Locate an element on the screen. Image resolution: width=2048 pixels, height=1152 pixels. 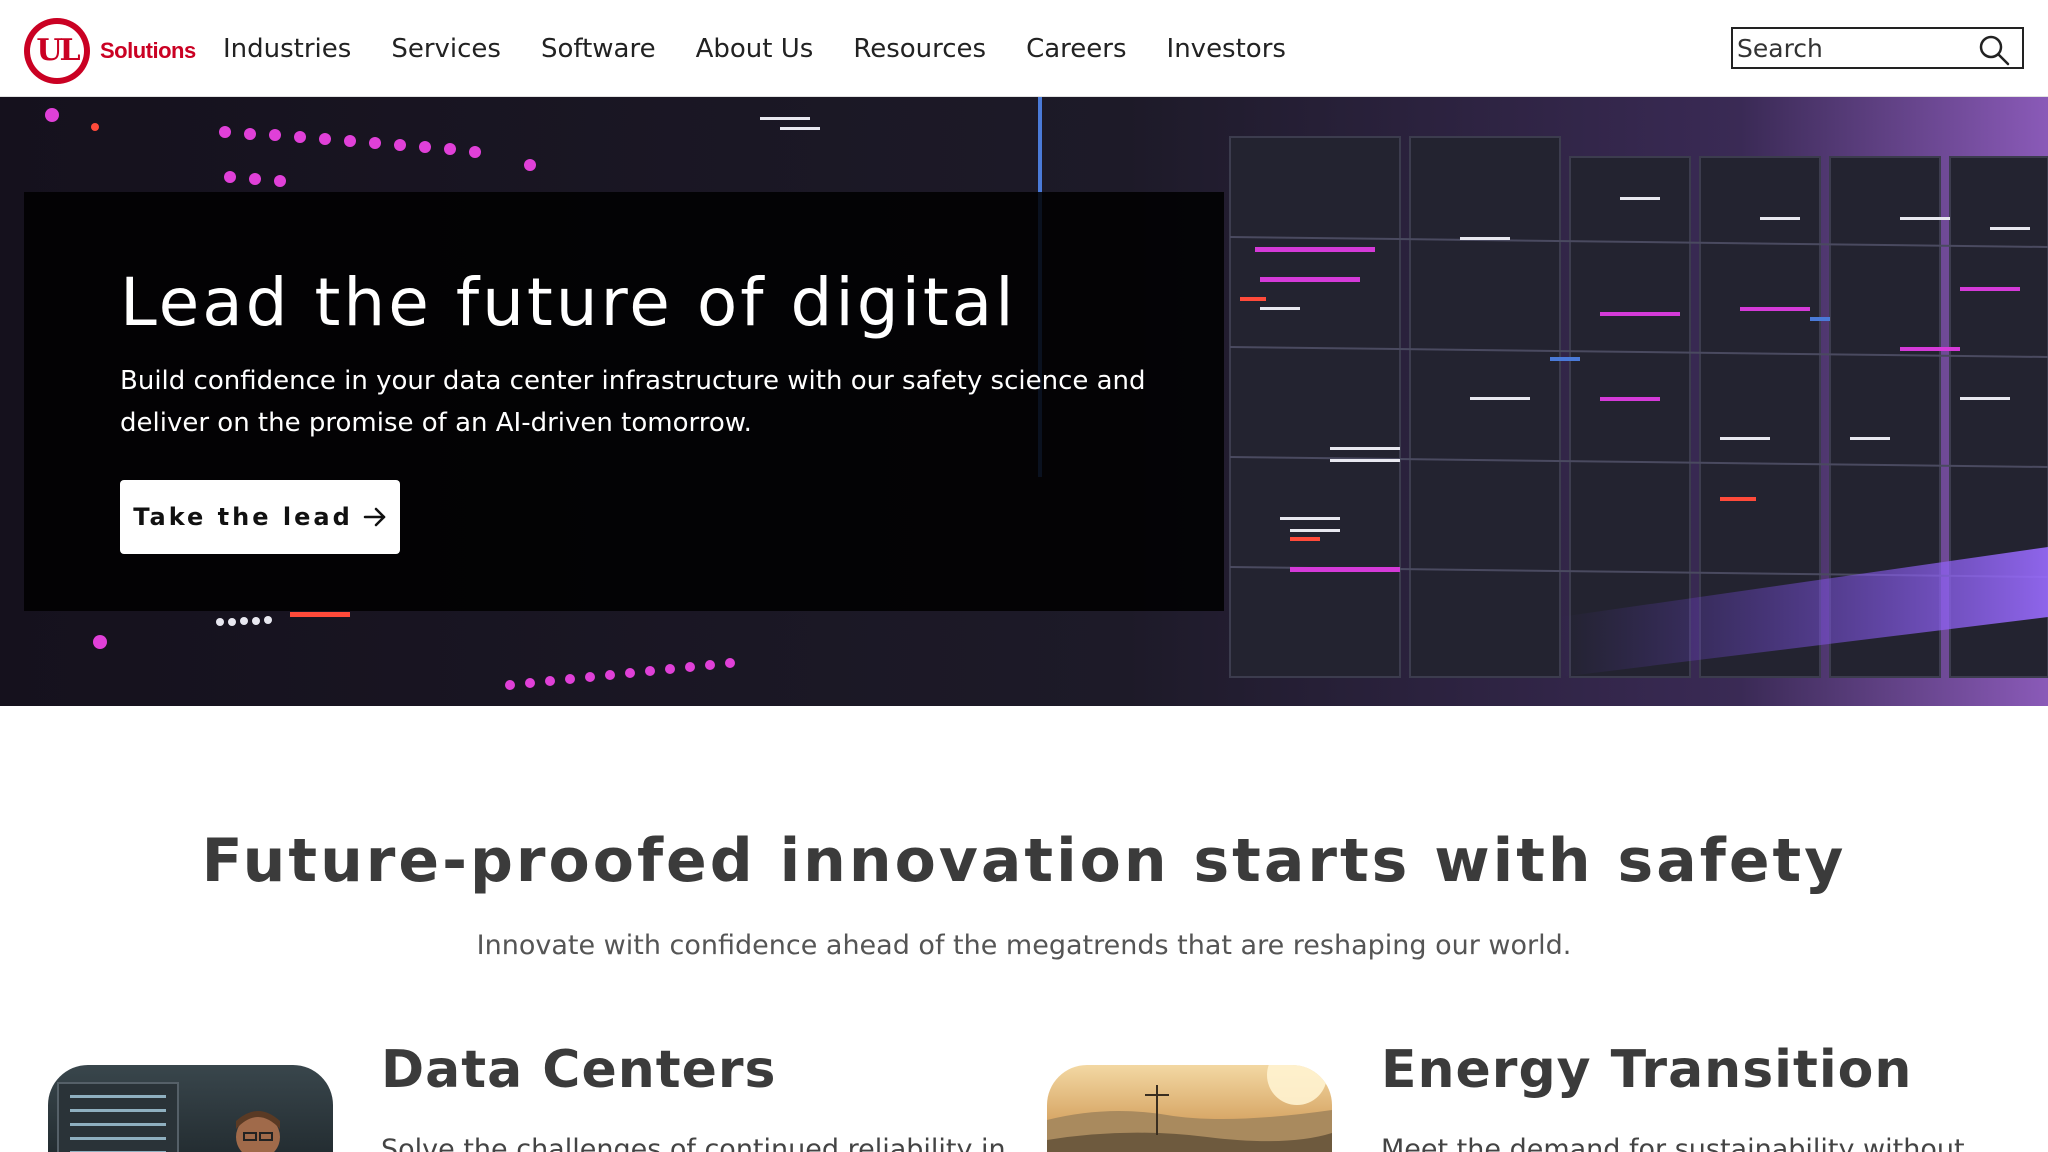
card-title-data-centers: Data Centers is located at coordinates (578, 1070).